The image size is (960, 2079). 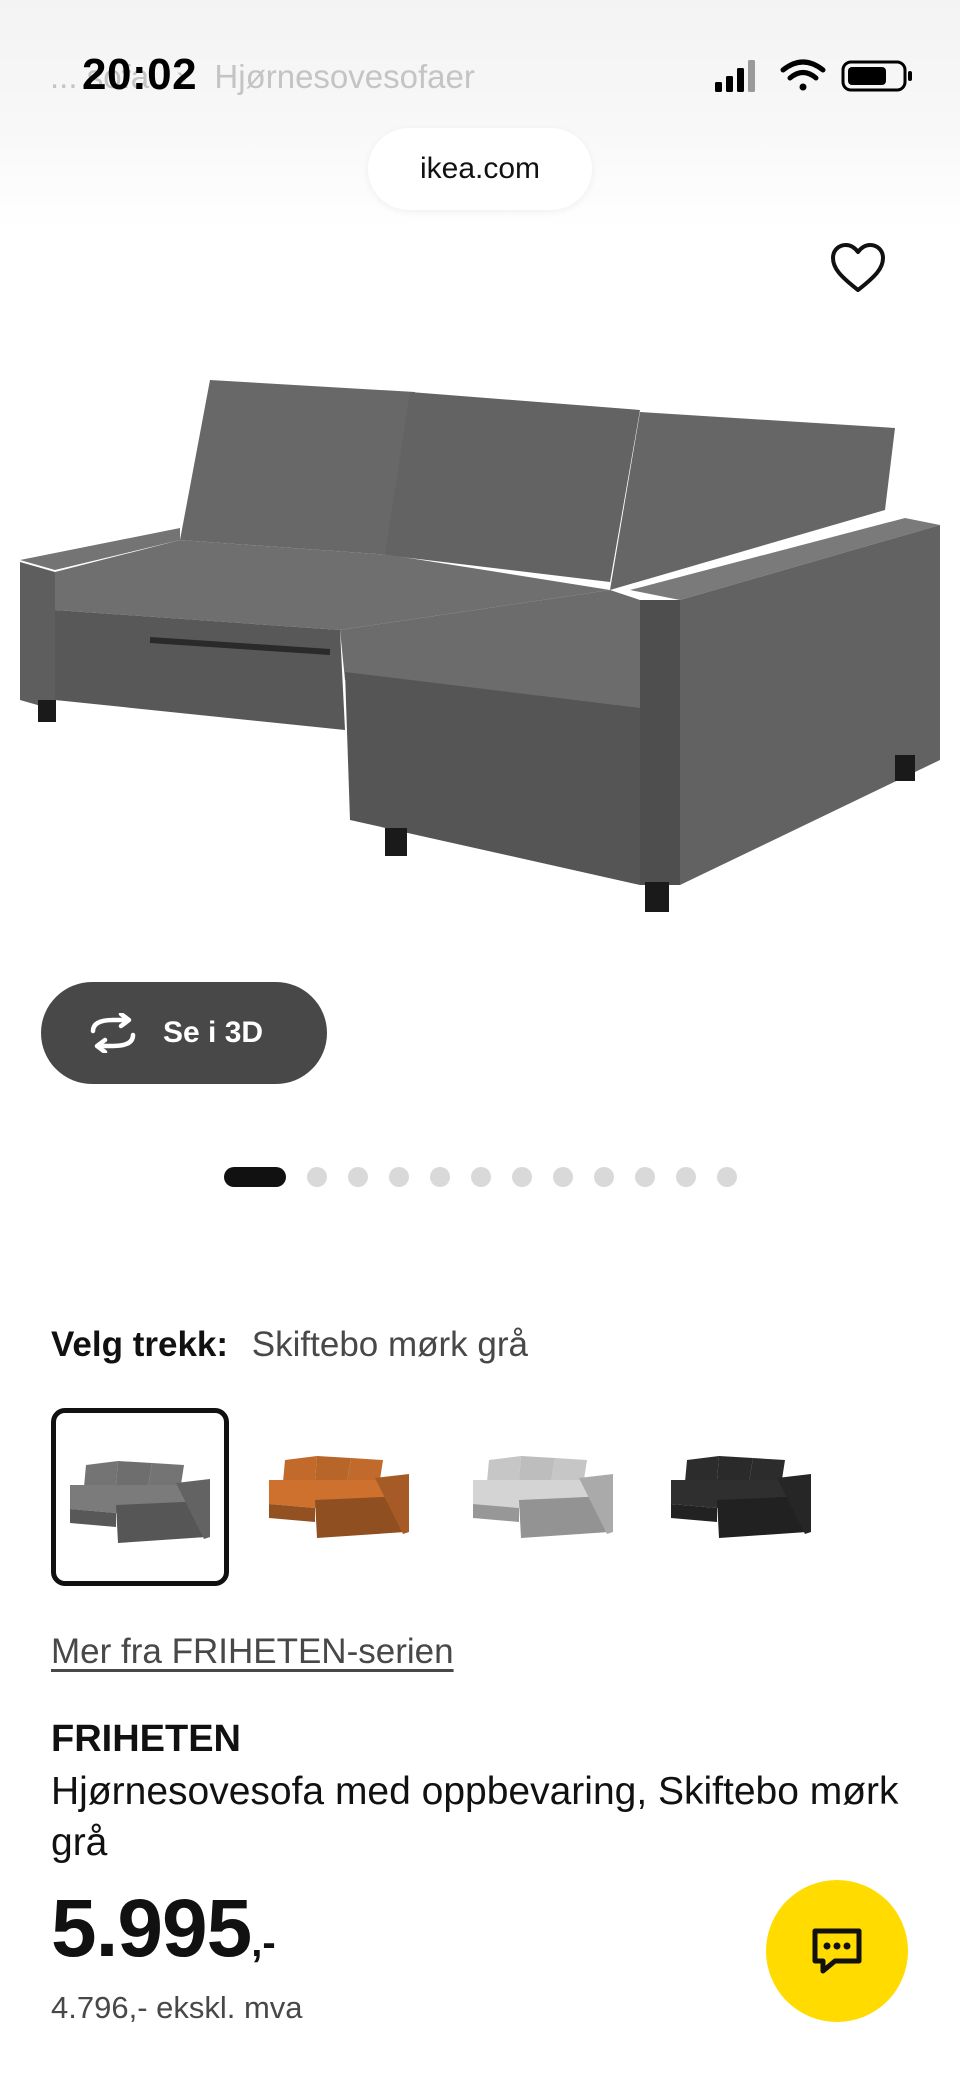 I want to click on price-suffix: ,-, so click(x=263, y=1943).